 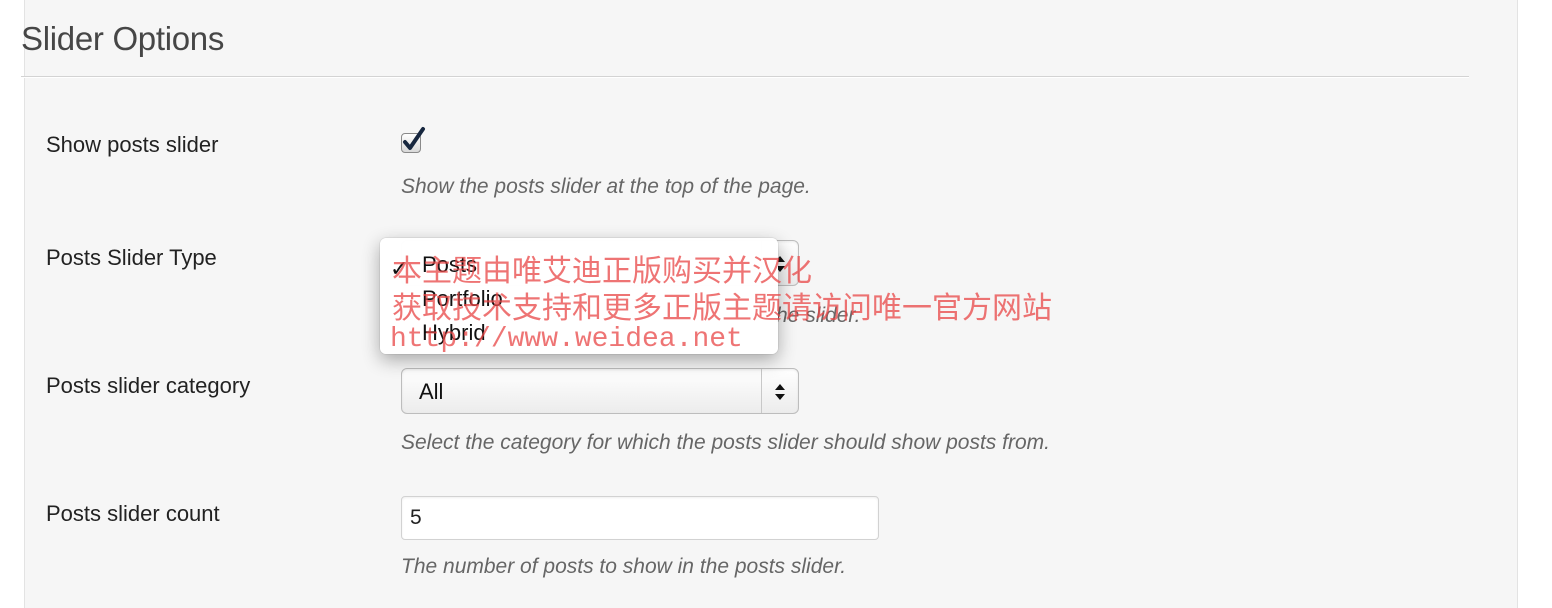 What do you see at coordinates (462, 299) in the screenshot?
I see `menu-item-portfolio: Portfolio` at bounding box center [462, 299].